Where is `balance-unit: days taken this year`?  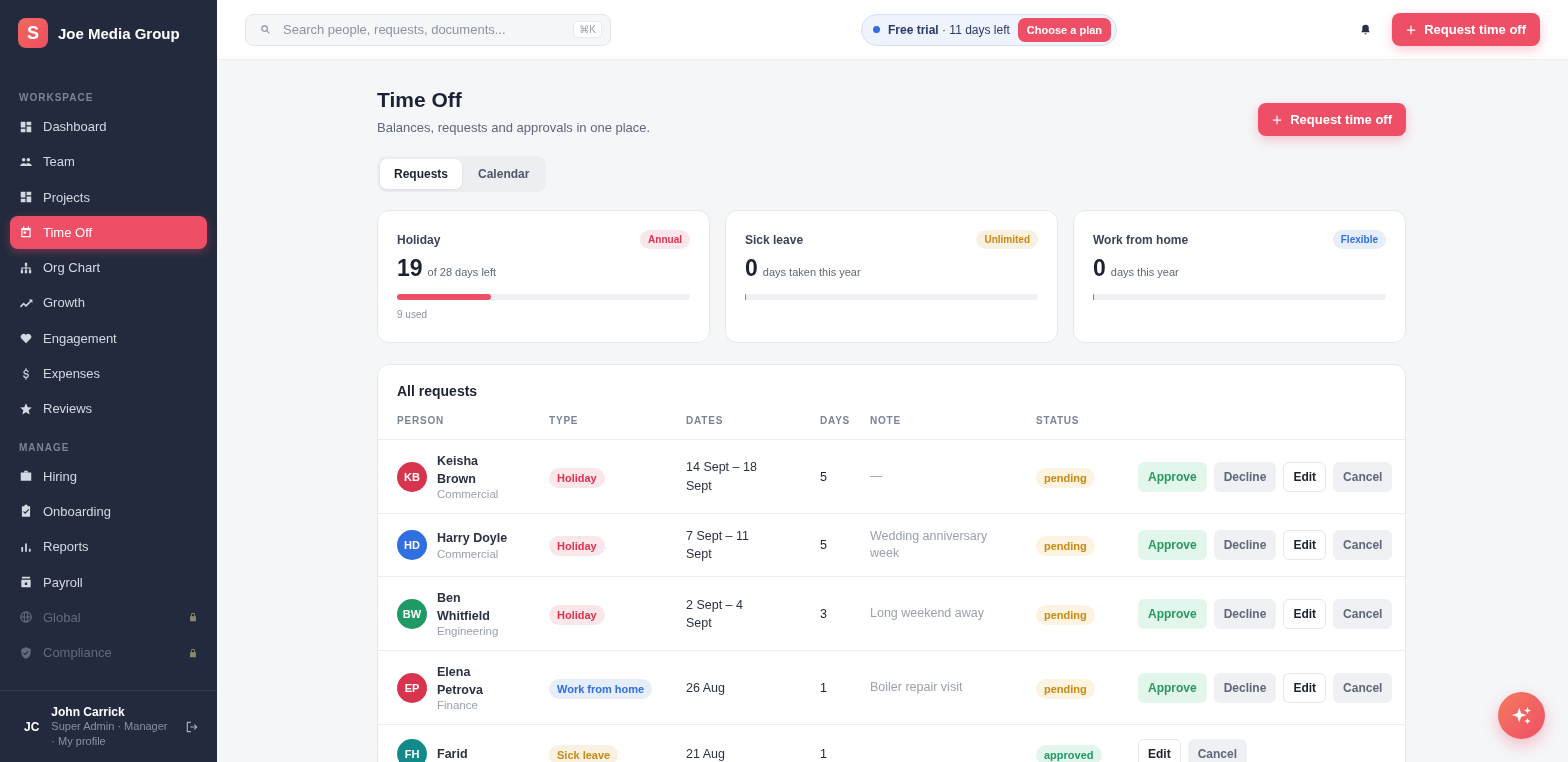 balance-unit: days taken this year is located at coordinates (811, 272).